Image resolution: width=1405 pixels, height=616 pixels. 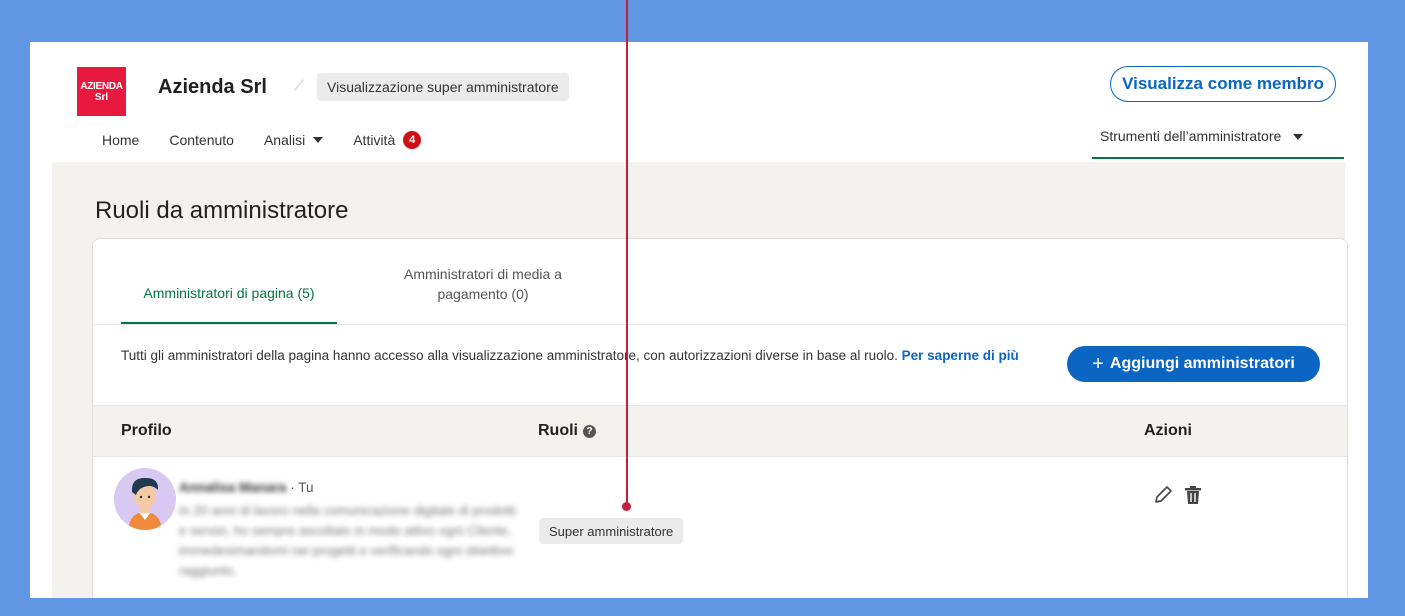 What do you see at coordinates (120, 140) in the screenshot?
I see `nav-item-home: Home` at bounding box center [120, 140].